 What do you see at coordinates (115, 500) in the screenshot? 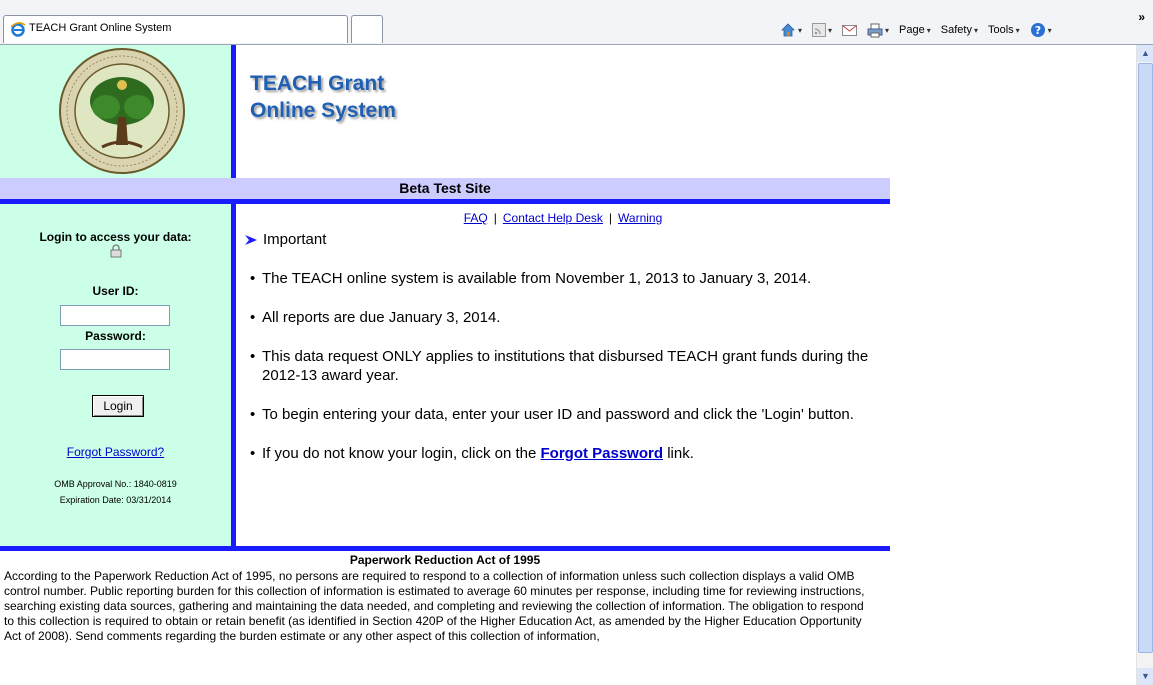
I see `expiration-date: Expiration Date: 03/31/2014` at bounding box center [115, 500].